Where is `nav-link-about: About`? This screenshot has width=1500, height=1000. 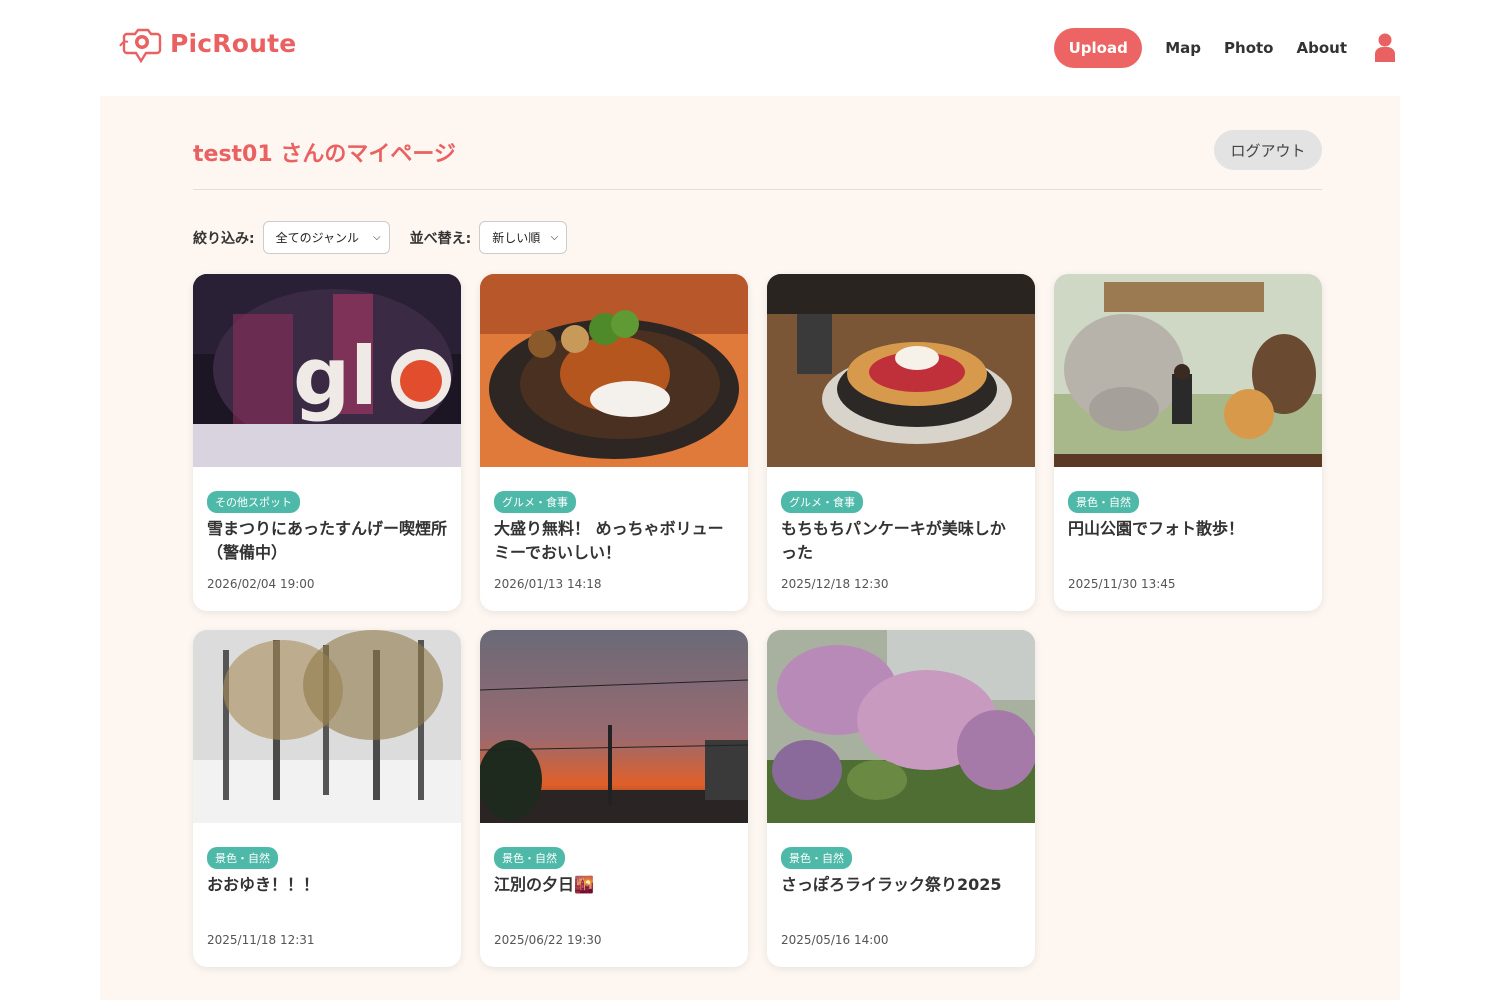
nav-link-about: About is located at coordinates (1321, 48).